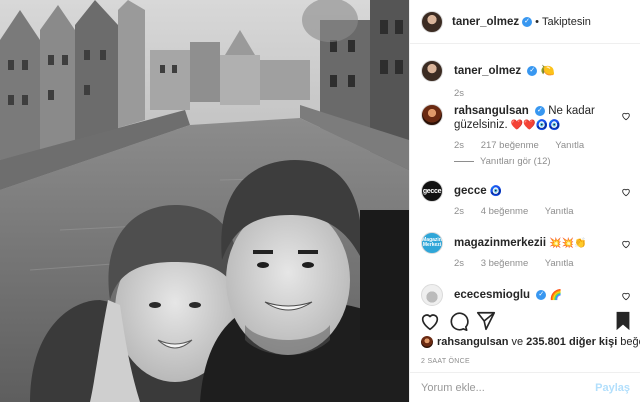 The height and width of the screenshot is (402, 640). What do you see at coordinates (500, 243) in the screenshot?
I see `comment-author: magazinmerkezii` at bounding box center [500, 243].